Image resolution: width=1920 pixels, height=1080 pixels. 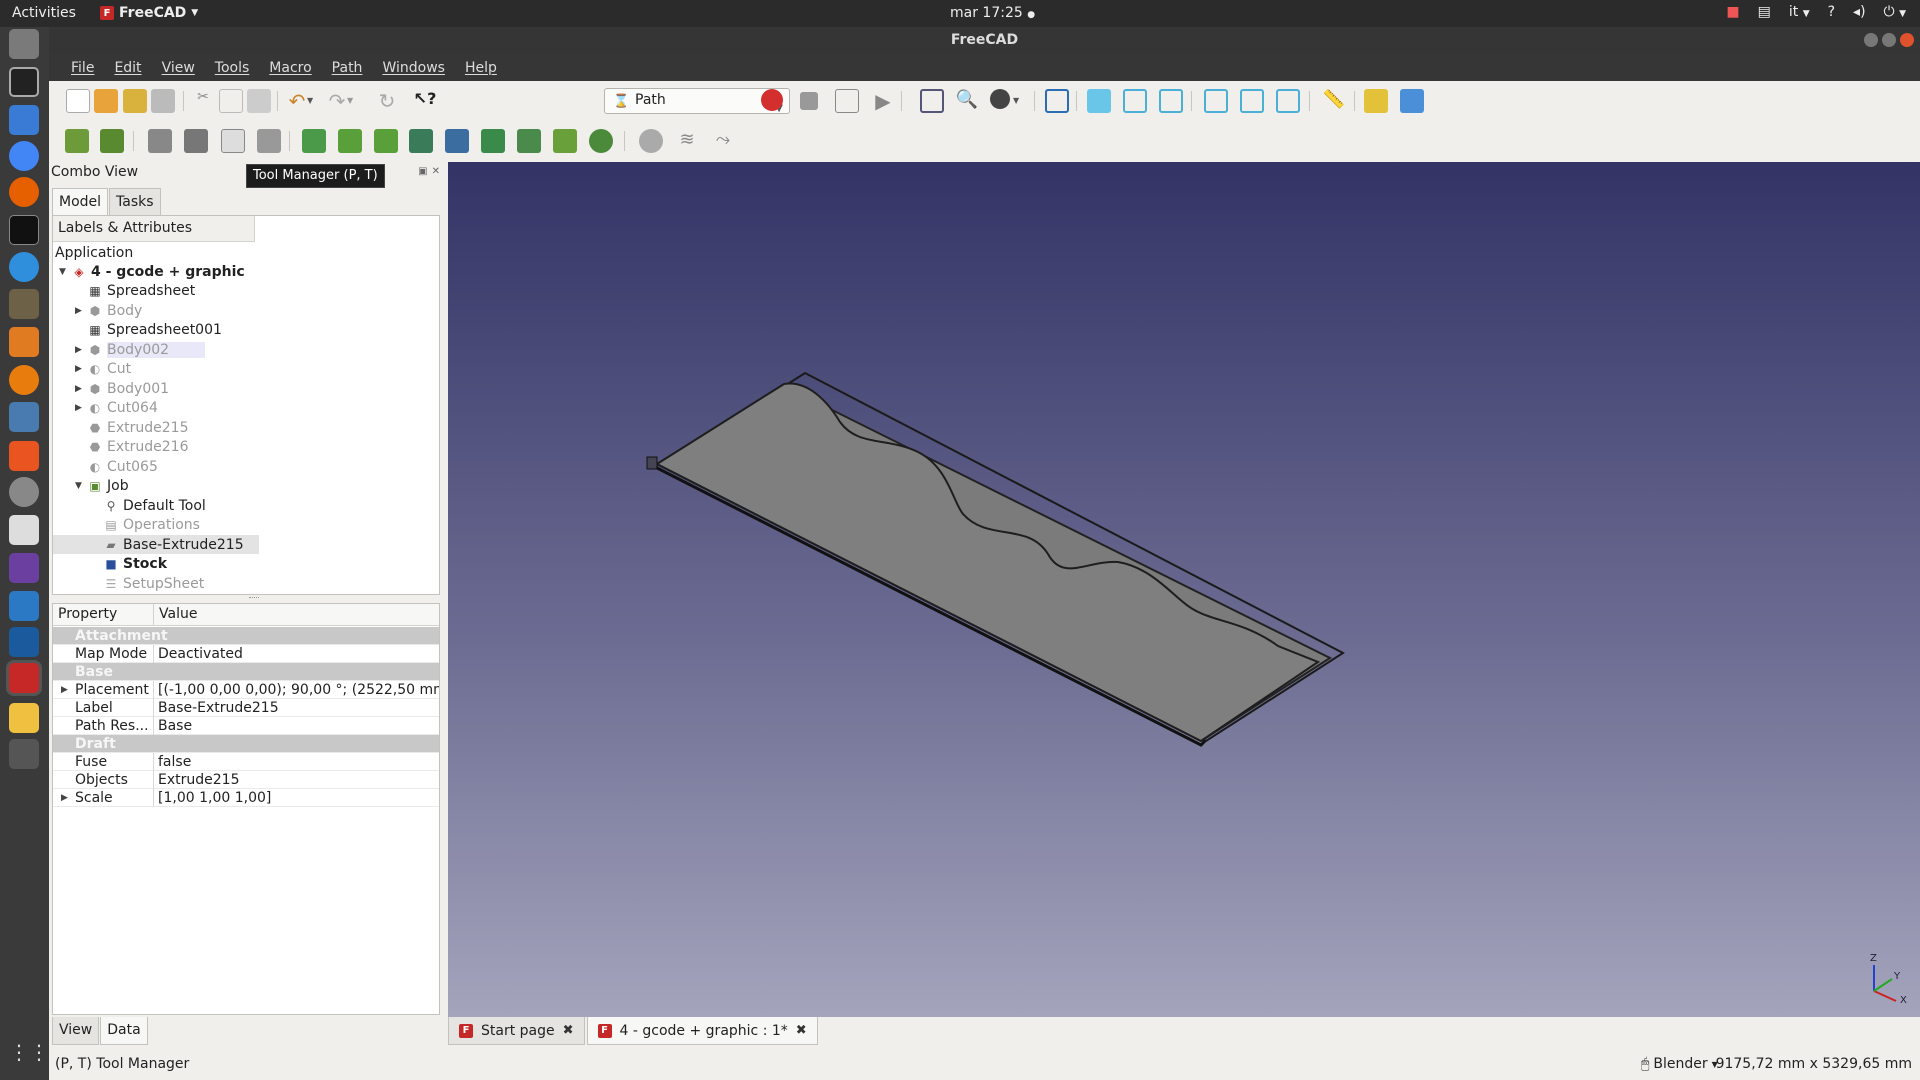 What do you see at coordinates (108, 310) in the screenshot?
I see `tree-item: ▶ ⬢ Body` at bounding box center [108, 310].